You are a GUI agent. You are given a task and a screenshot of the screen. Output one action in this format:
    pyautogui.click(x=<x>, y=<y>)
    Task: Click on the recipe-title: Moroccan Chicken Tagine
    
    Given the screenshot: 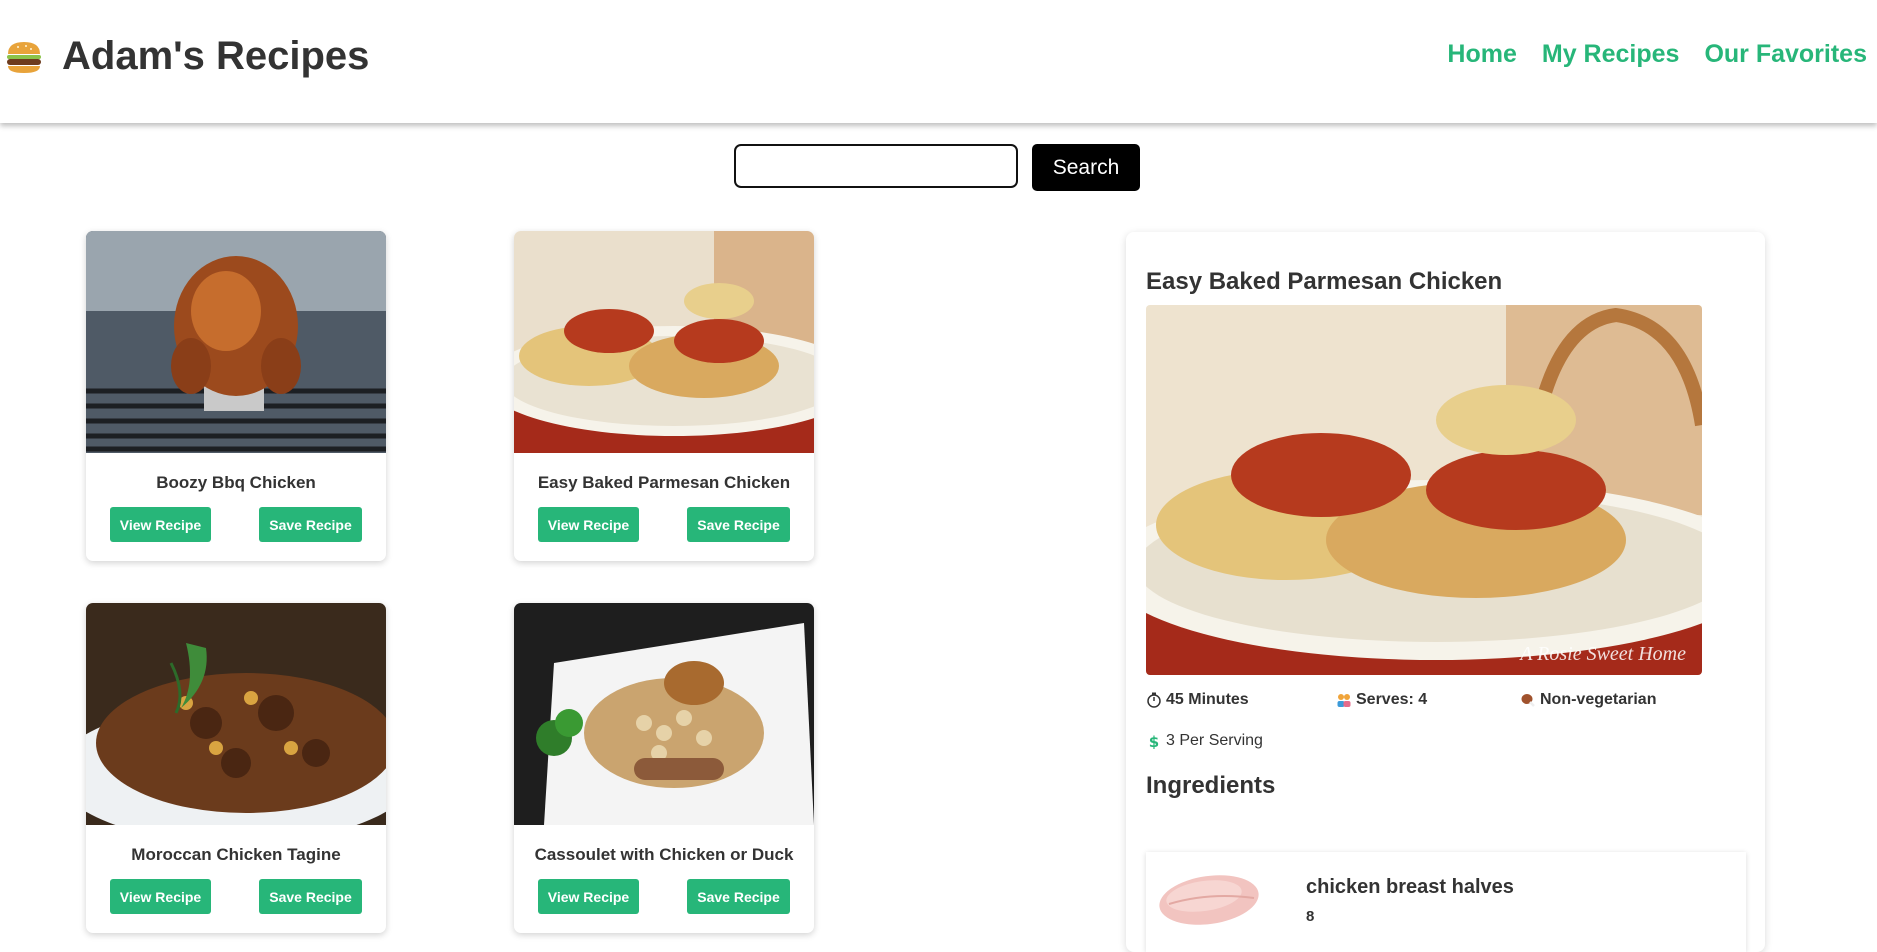 What is the action you would take?
    pyautogui.click(x=236, y=854)
    